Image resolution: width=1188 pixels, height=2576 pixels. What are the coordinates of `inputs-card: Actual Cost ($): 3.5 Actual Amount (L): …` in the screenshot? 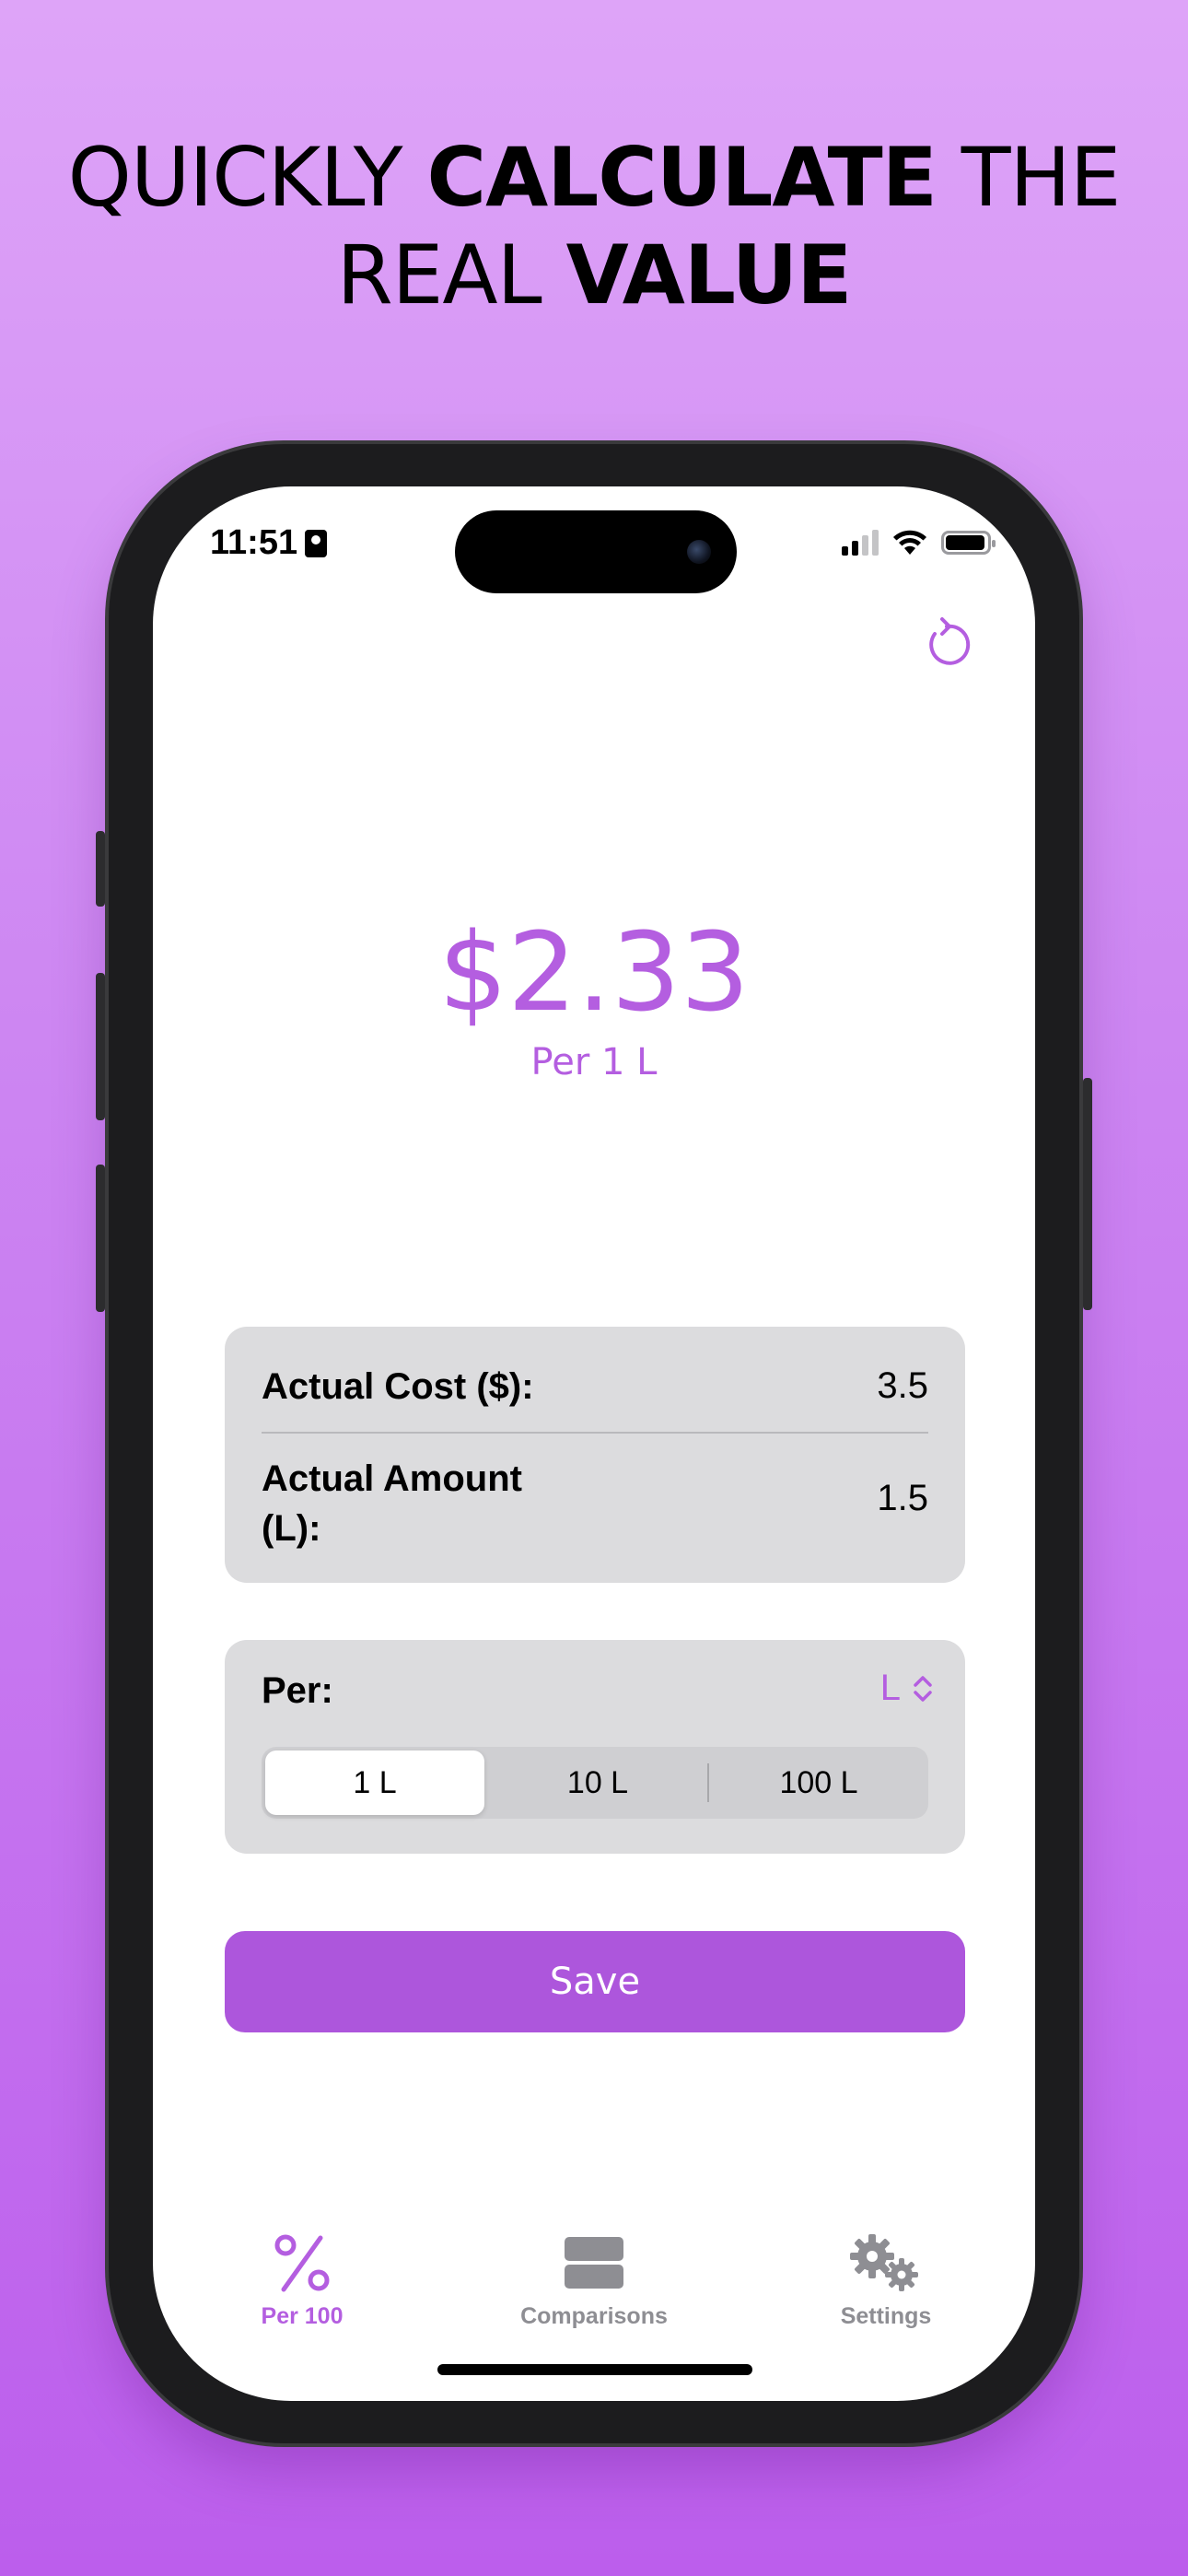 It's located at (595, 1455).